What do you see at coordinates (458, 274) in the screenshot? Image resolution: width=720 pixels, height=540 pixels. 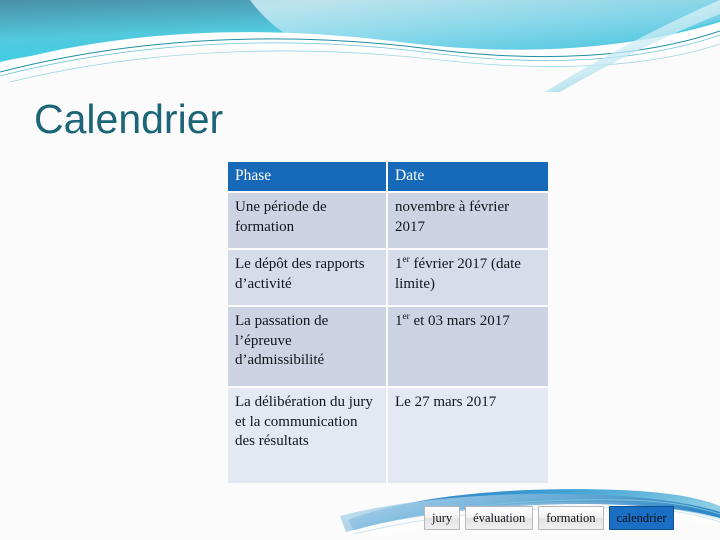 I see `cell-date-suffix: février 2017 (date limite)` at bounding box center [458, 274].